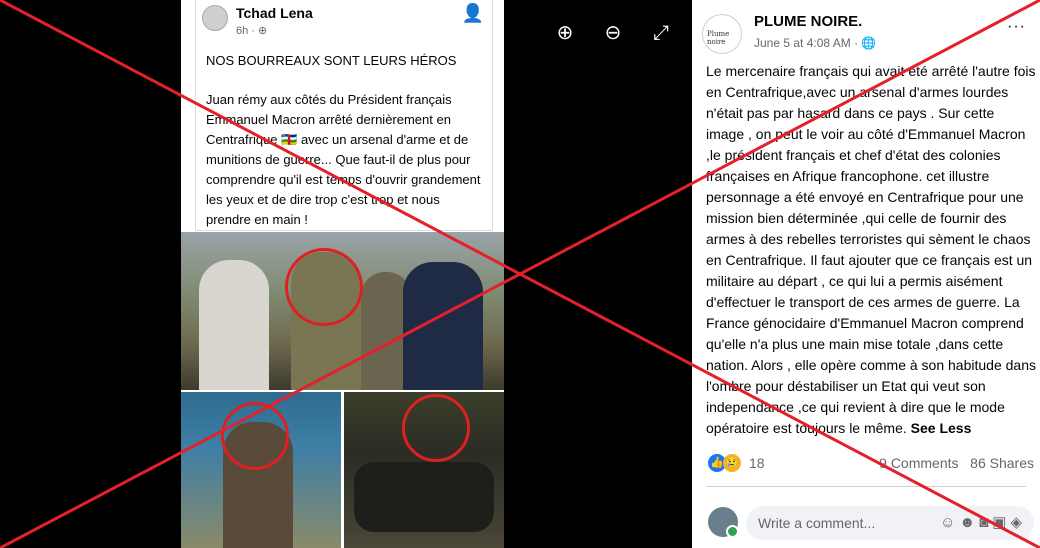  I want to click on shared-post-avatar, so click(215, 18).